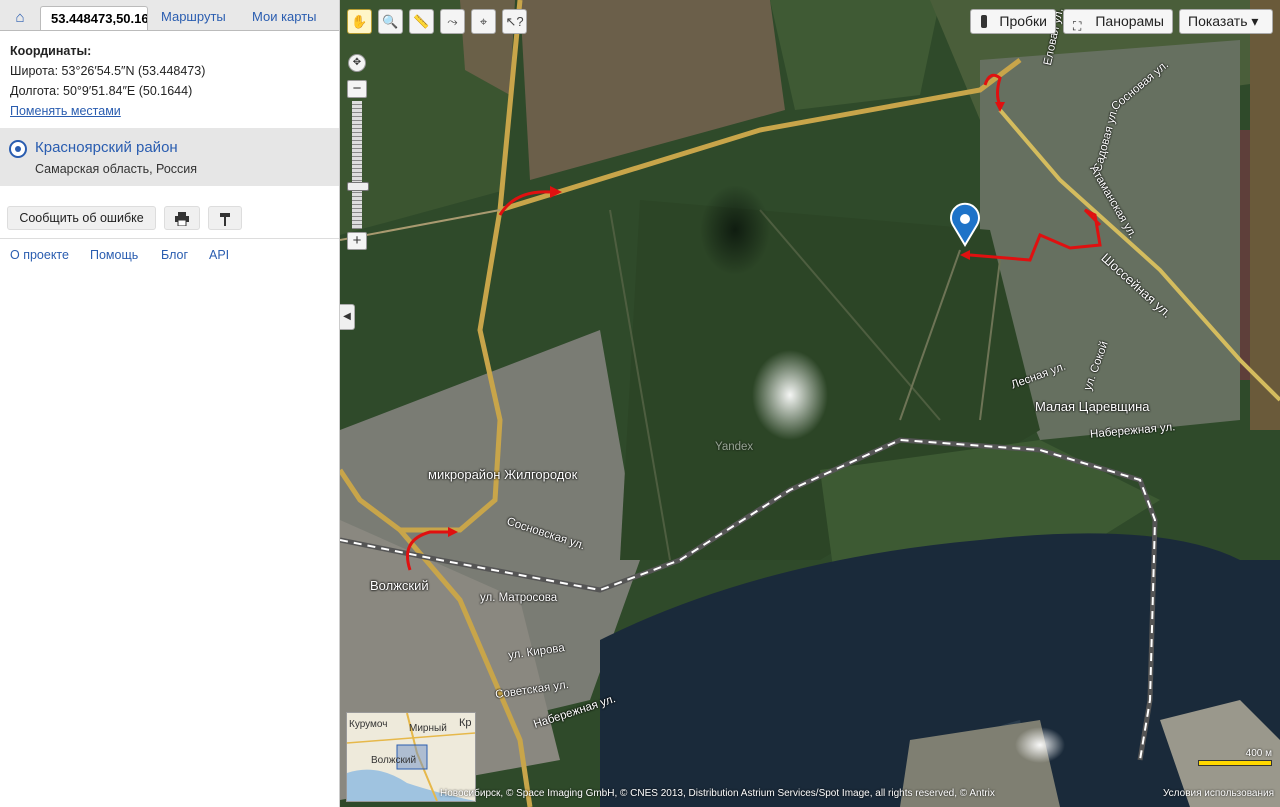 This screenshot has width=1280, height=807. Describe the element at coordinates (1023, 21) in the screenshot. I see `traffic-label: Пробки` at that location.